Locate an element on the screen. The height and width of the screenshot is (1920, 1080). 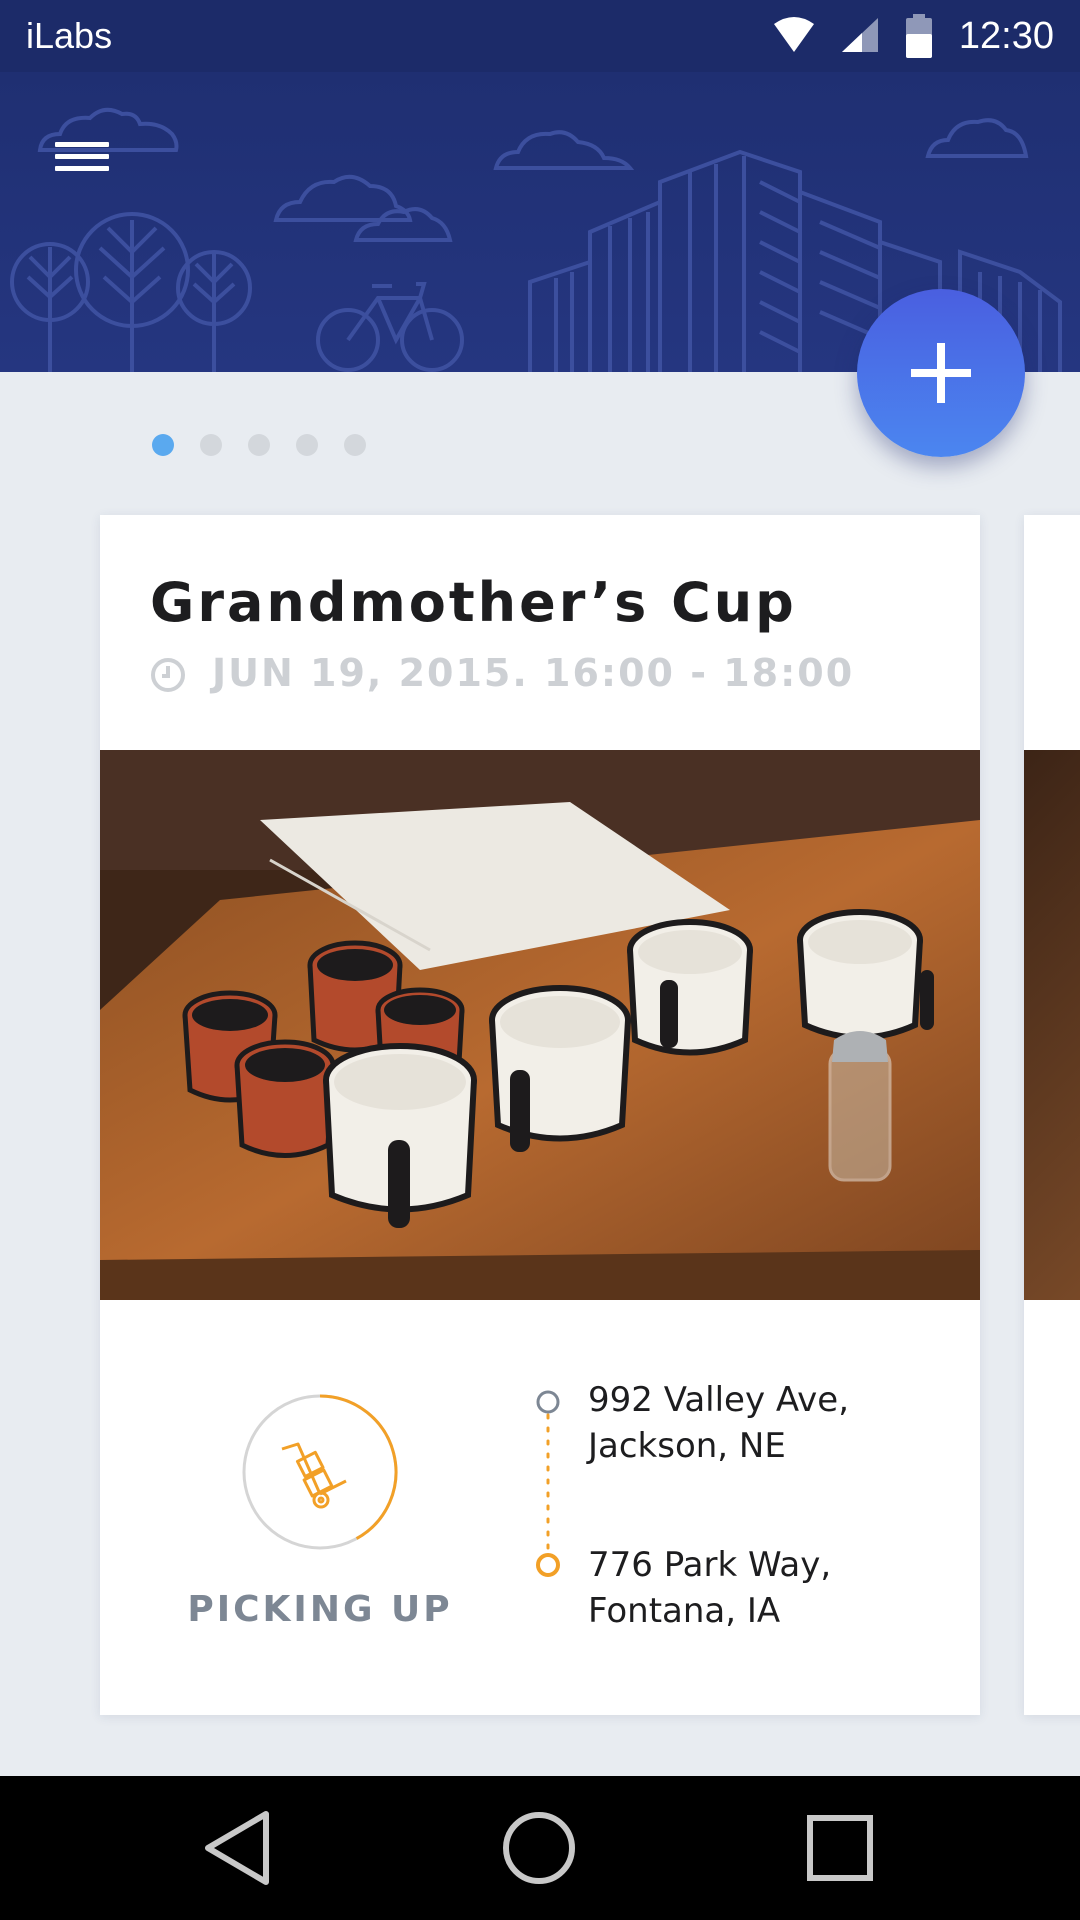
clock-icon is located at coordinates (168, 675).